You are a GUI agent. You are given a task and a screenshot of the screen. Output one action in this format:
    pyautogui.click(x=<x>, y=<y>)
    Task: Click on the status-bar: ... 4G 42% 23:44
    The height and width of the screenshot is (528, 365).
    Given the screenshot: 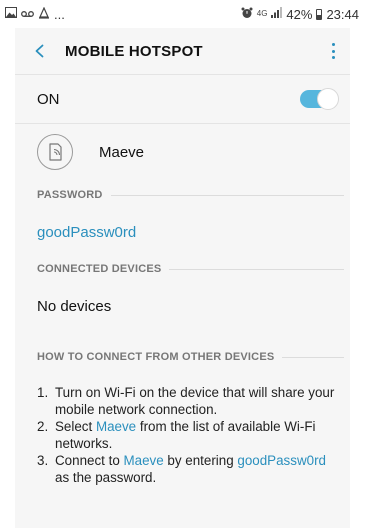 What is the action you would take?
    pyautogui.click(x=182, y=14)
    